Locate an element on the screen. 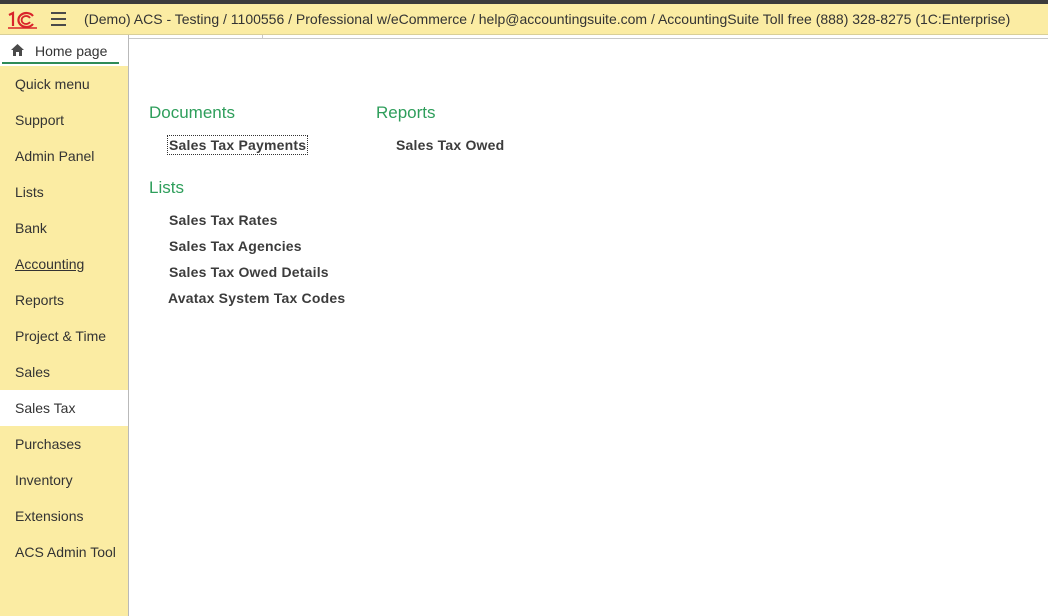 The width and height of the screenshot is (1048, 616). sidebar-item-sales: Sales is located at coordinates (64, 372).